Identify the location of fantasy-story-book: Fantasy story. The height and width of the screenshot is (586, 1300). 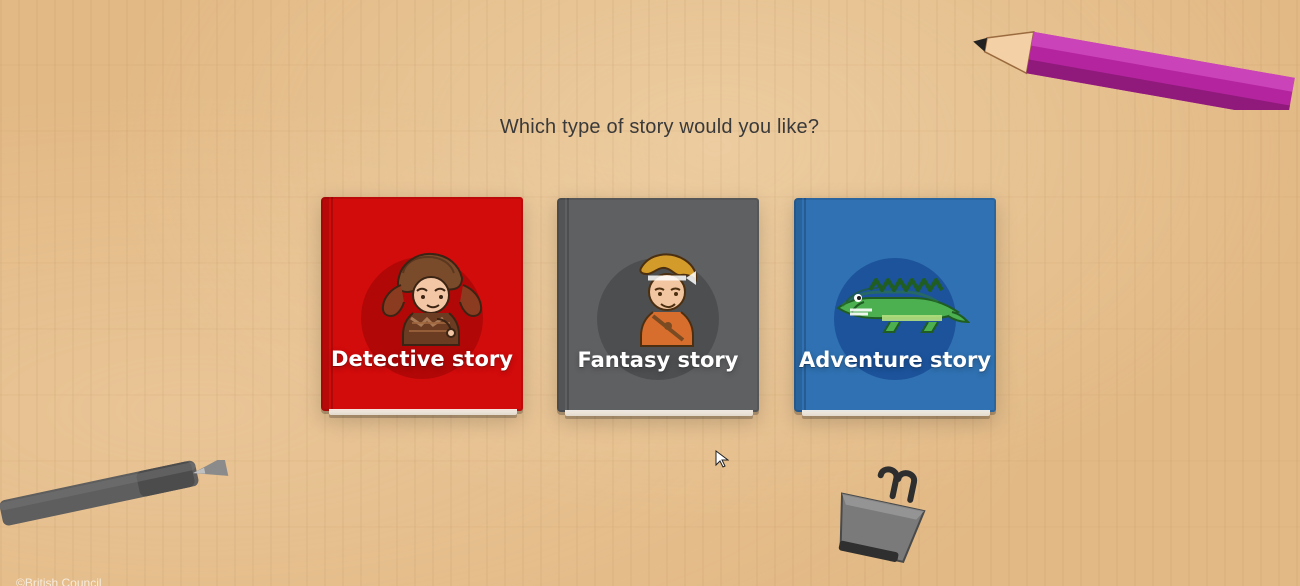
(658, 310).